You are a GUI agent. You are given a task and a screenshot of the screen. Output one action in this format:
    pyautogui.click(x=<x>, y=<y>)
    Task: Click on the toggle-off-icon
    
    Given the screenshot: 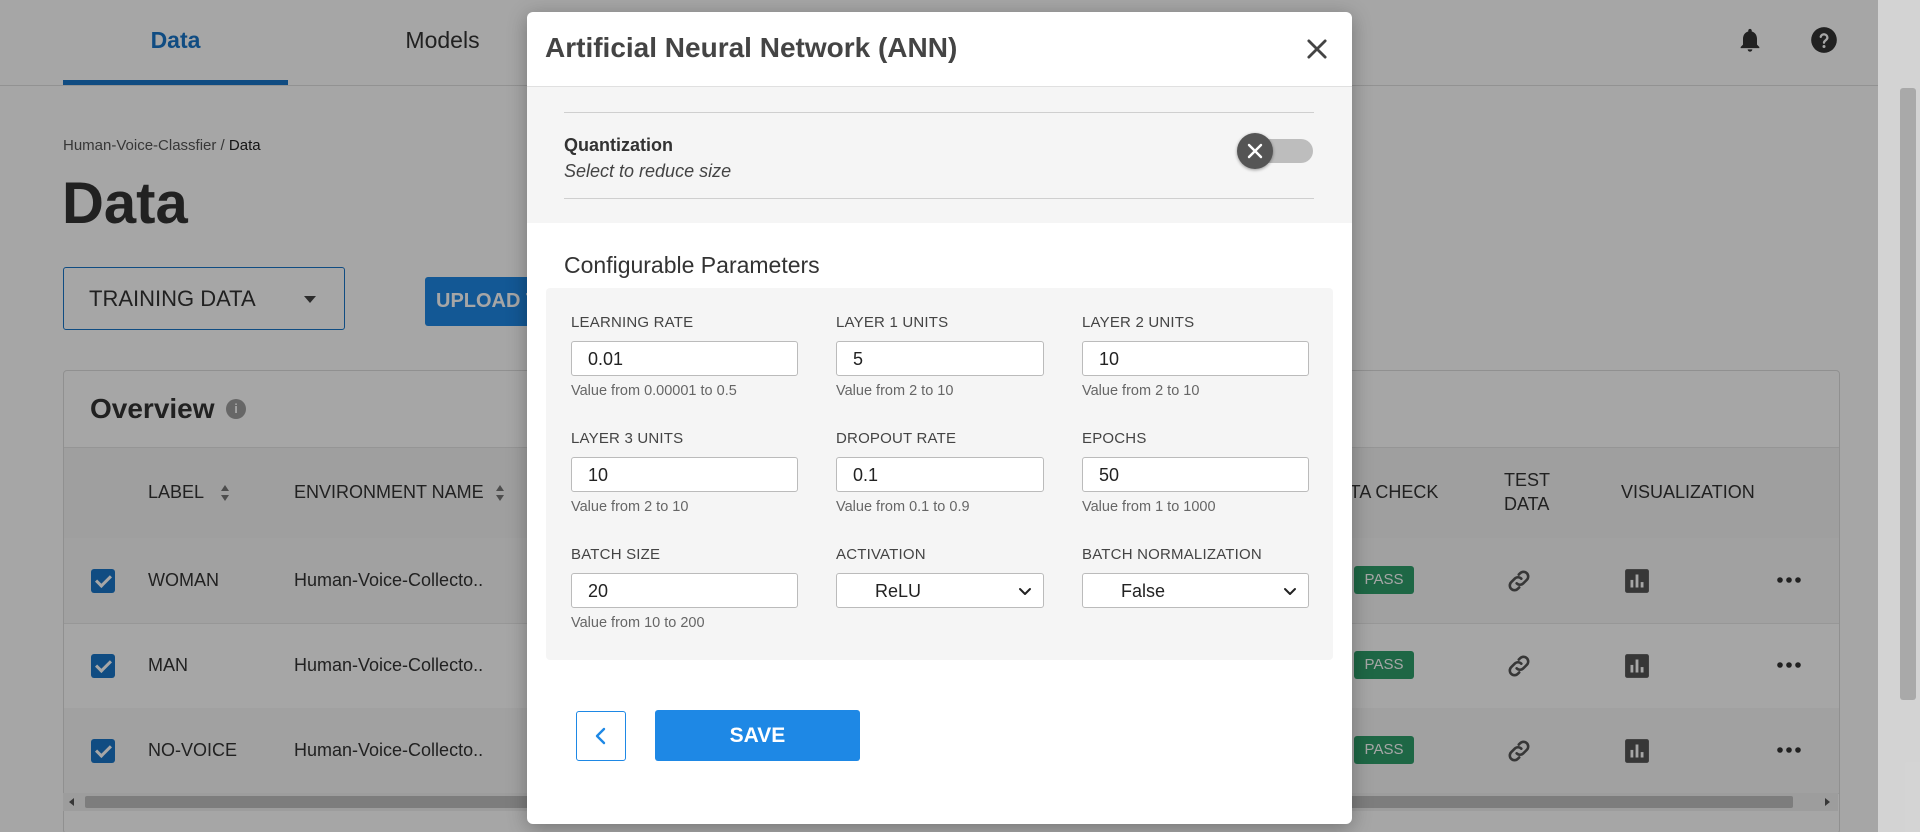 What is the action you would take?
    pyautogui.click(x=1255, y=151)
    